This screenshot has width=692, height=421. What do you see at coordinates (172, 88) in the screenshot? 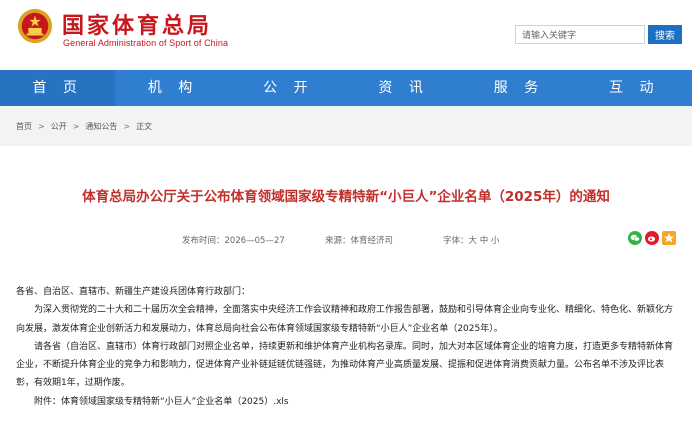
I see `nav-item-organization: 机 构` at bounding box center [172, 88].